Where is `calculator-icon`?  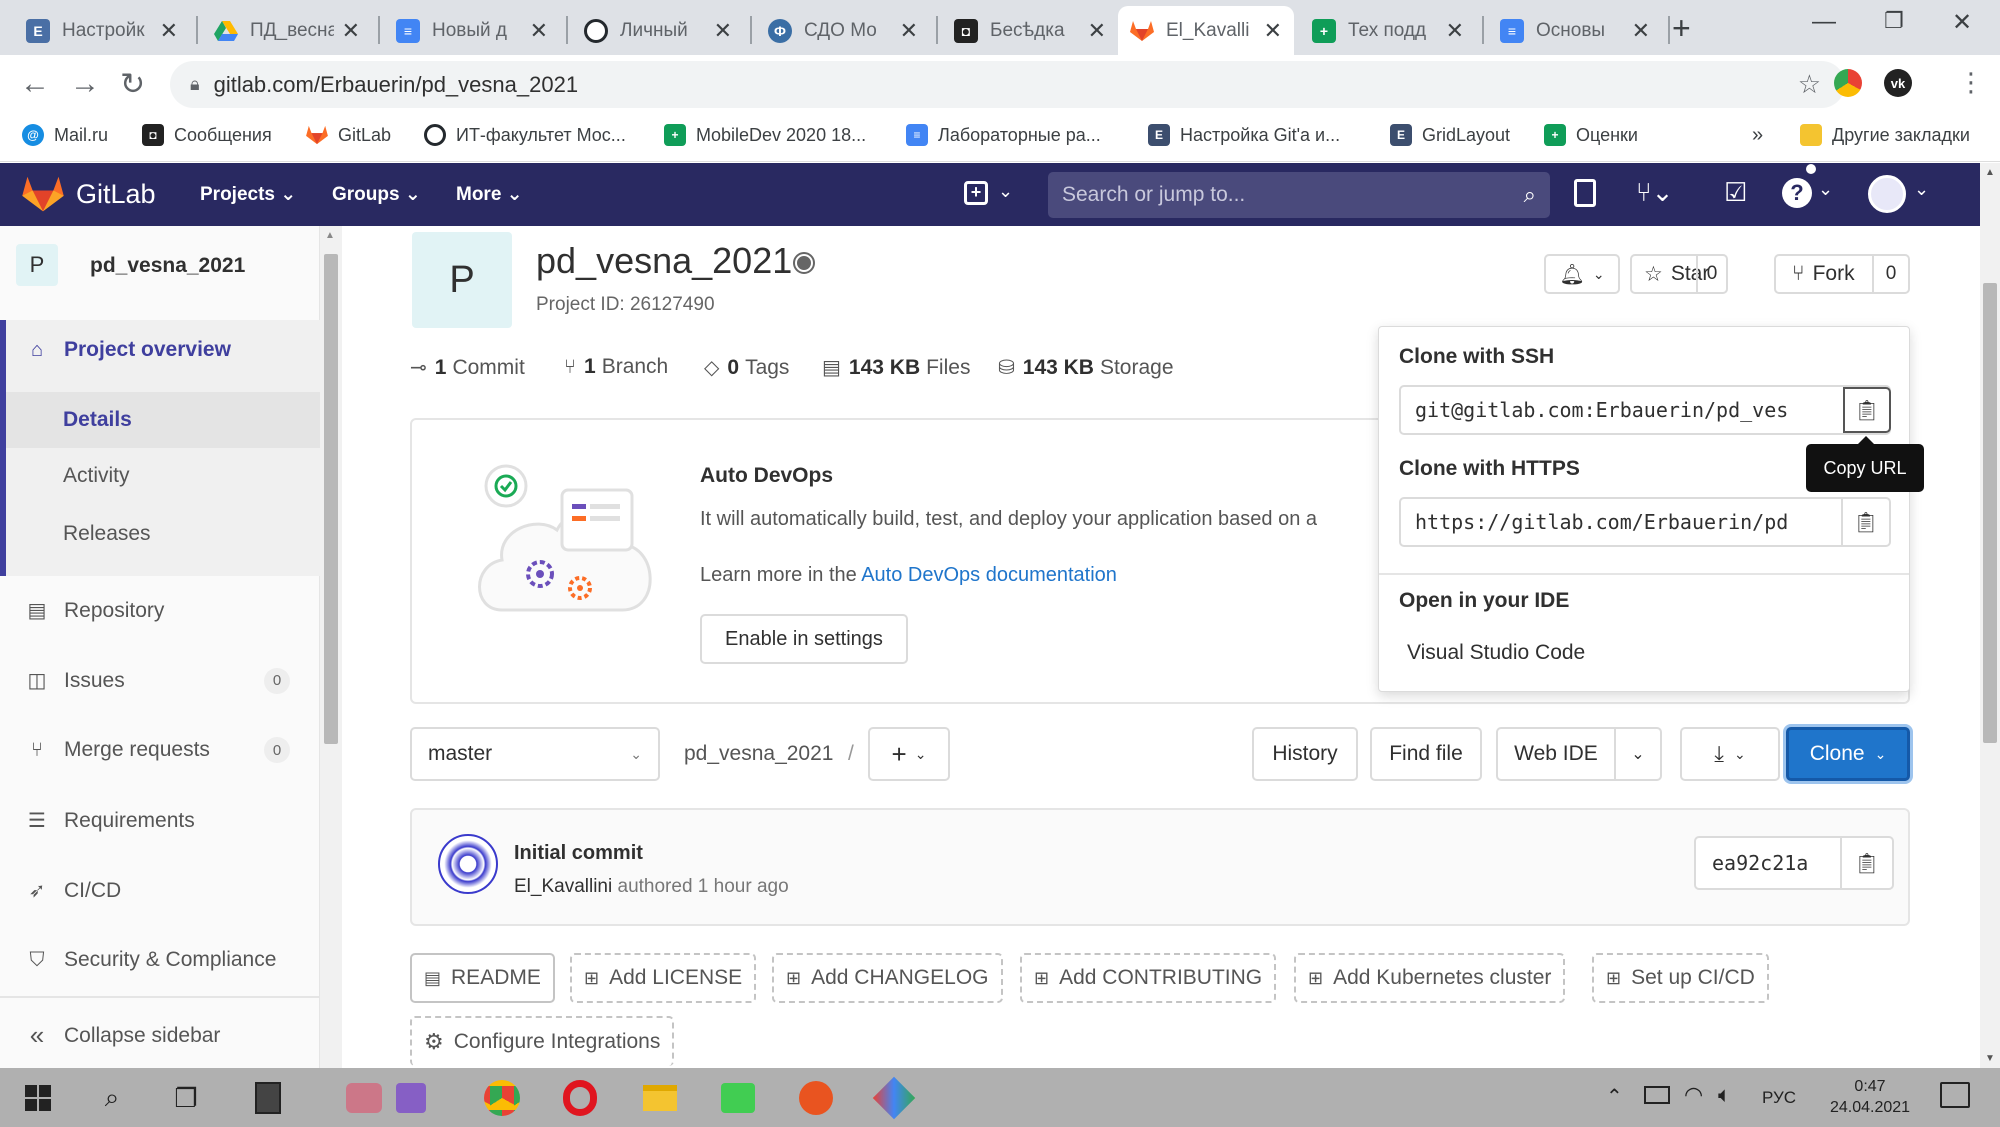 calculator-icon is located at coordinates (268, 1098).